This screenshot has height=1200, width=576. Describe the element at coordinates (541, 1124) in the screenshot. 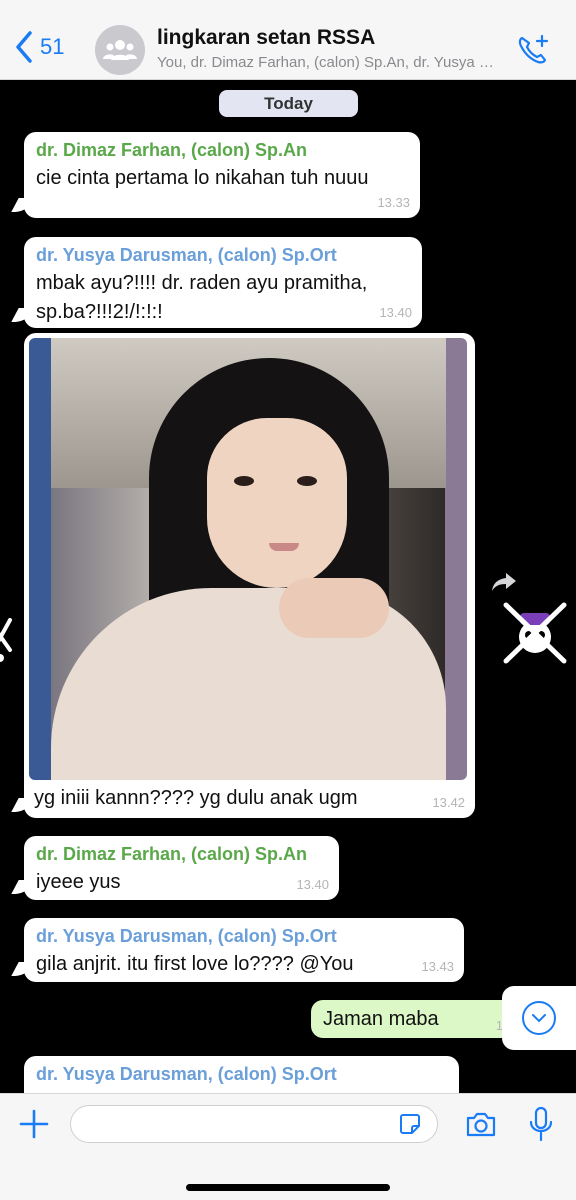

I see `microphone-icon` at that location.